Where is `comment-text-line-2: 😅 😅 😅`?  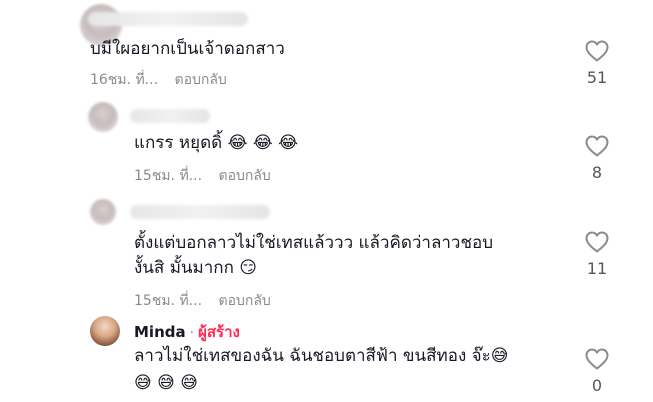 comment-text-line-2: 😅 😅 😅 is located at coordinates (166, 383).